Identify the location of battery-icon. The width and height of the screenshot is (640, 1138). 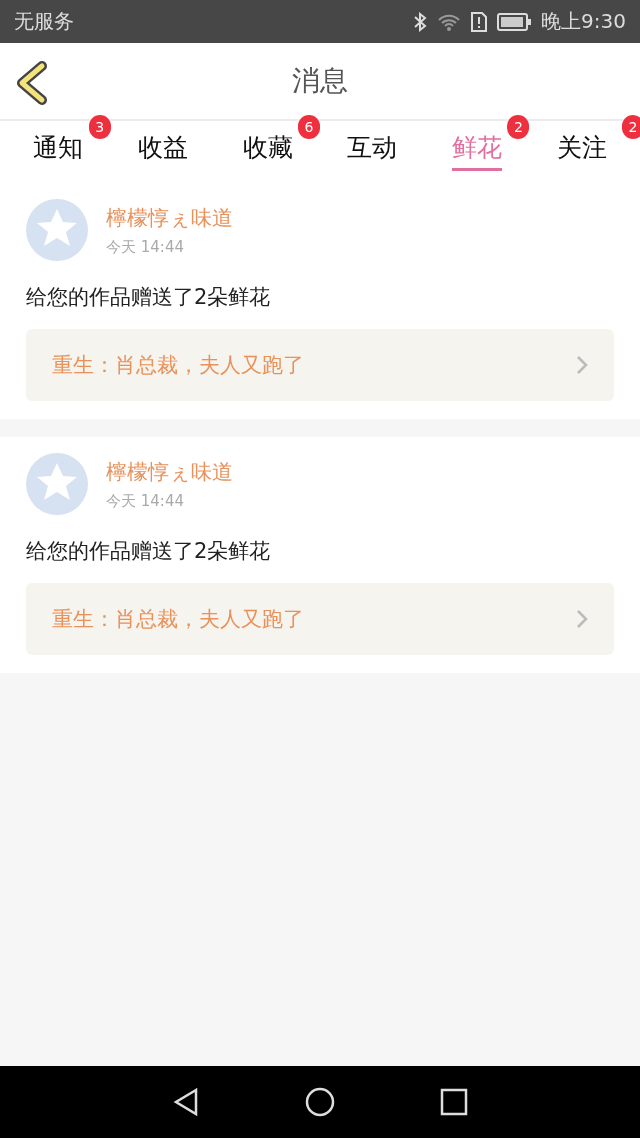
(514, 21).